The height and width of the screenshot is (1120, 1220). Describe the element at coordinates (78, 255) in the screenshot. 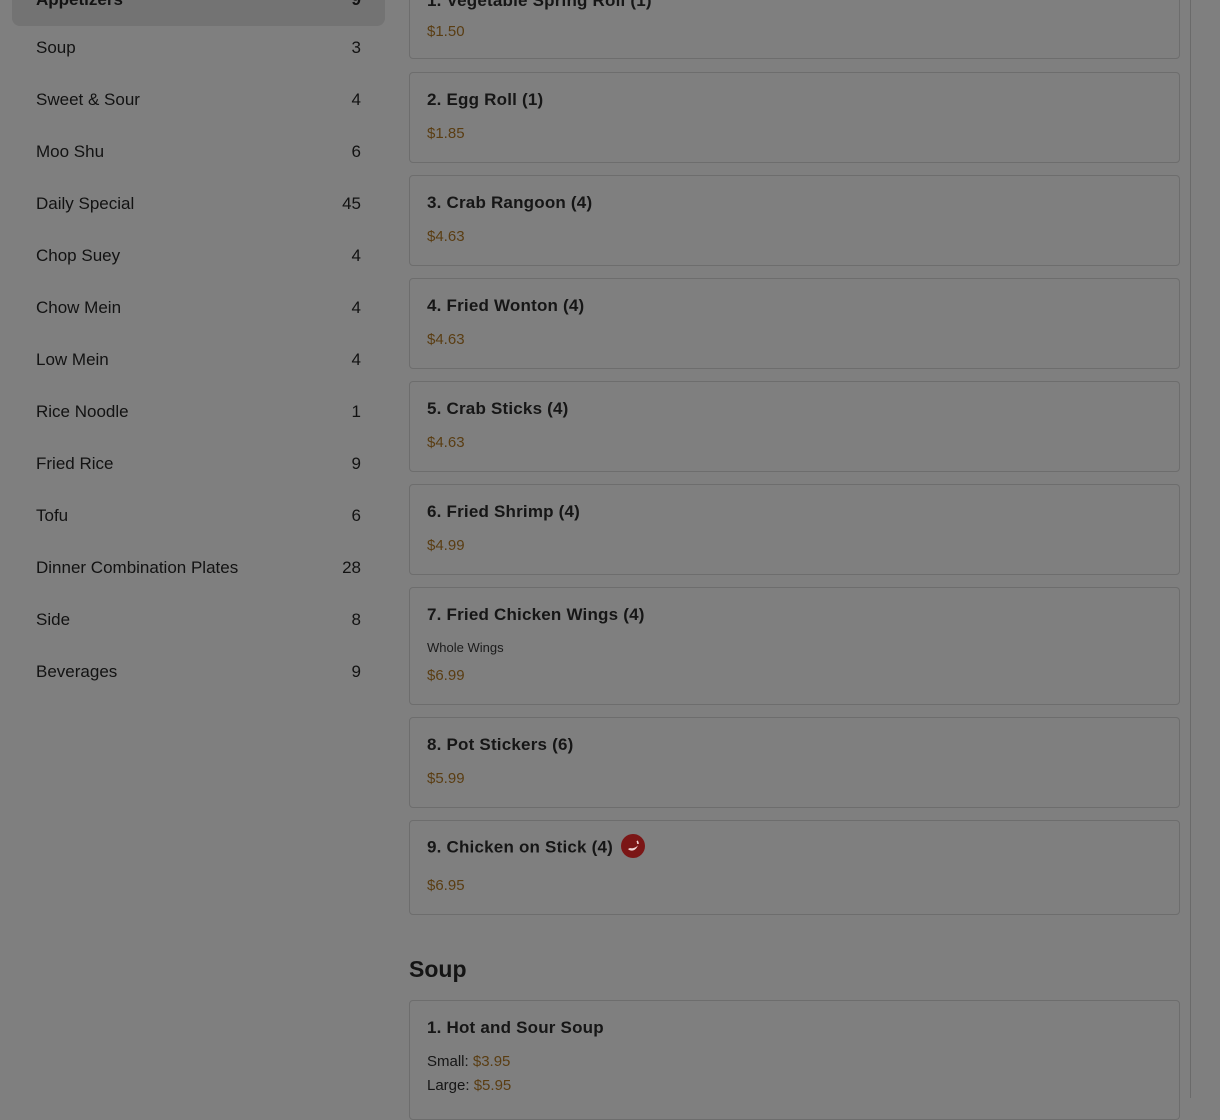

I see `category-label: Chop Suey` at that location.